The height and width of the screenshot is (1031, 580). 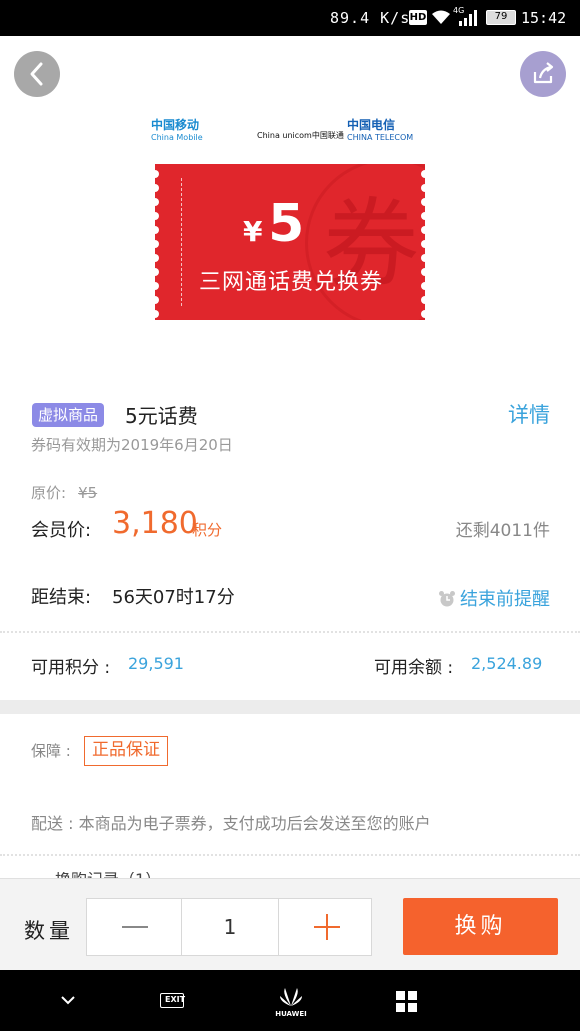 What do you see at coordinates (290, 18) in the screenshot?
I see `status-bar: 89.4 K/s HD 4G 79 15:42` at bounding box center [290, 18].